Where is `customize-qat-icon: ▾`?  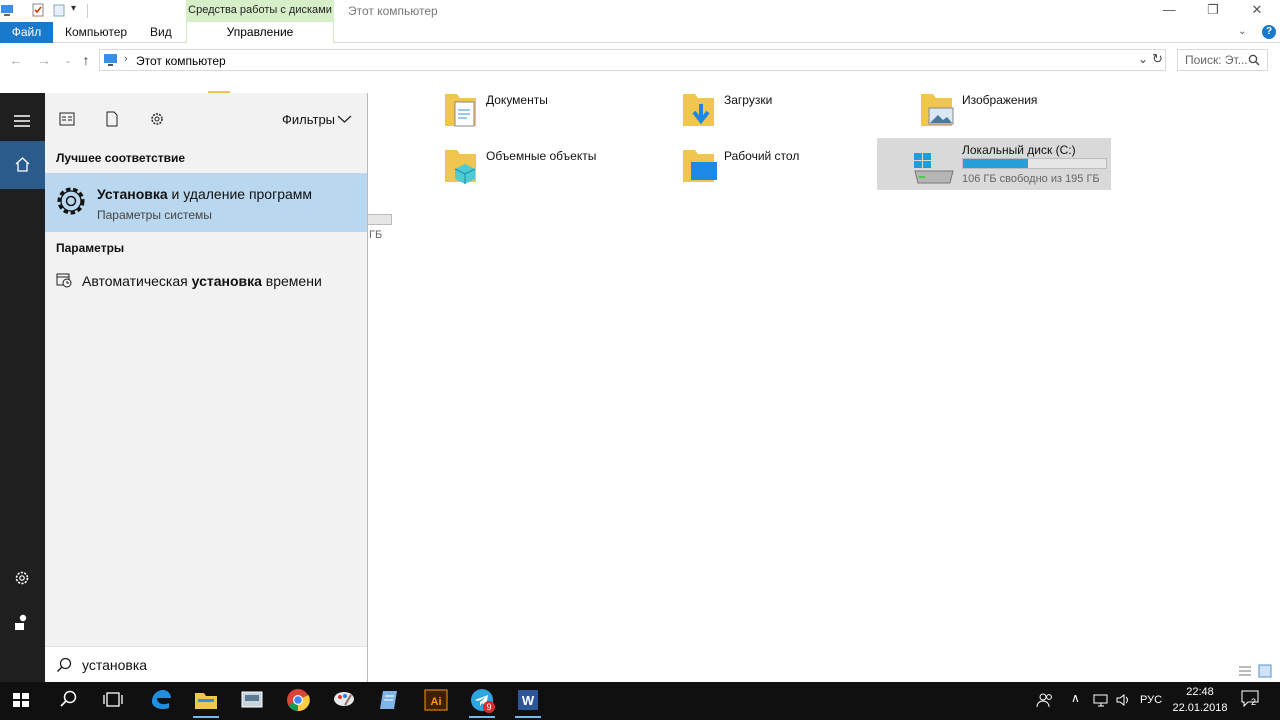 customize-qat-icon: ▾ is located at coordinates (73, 8).